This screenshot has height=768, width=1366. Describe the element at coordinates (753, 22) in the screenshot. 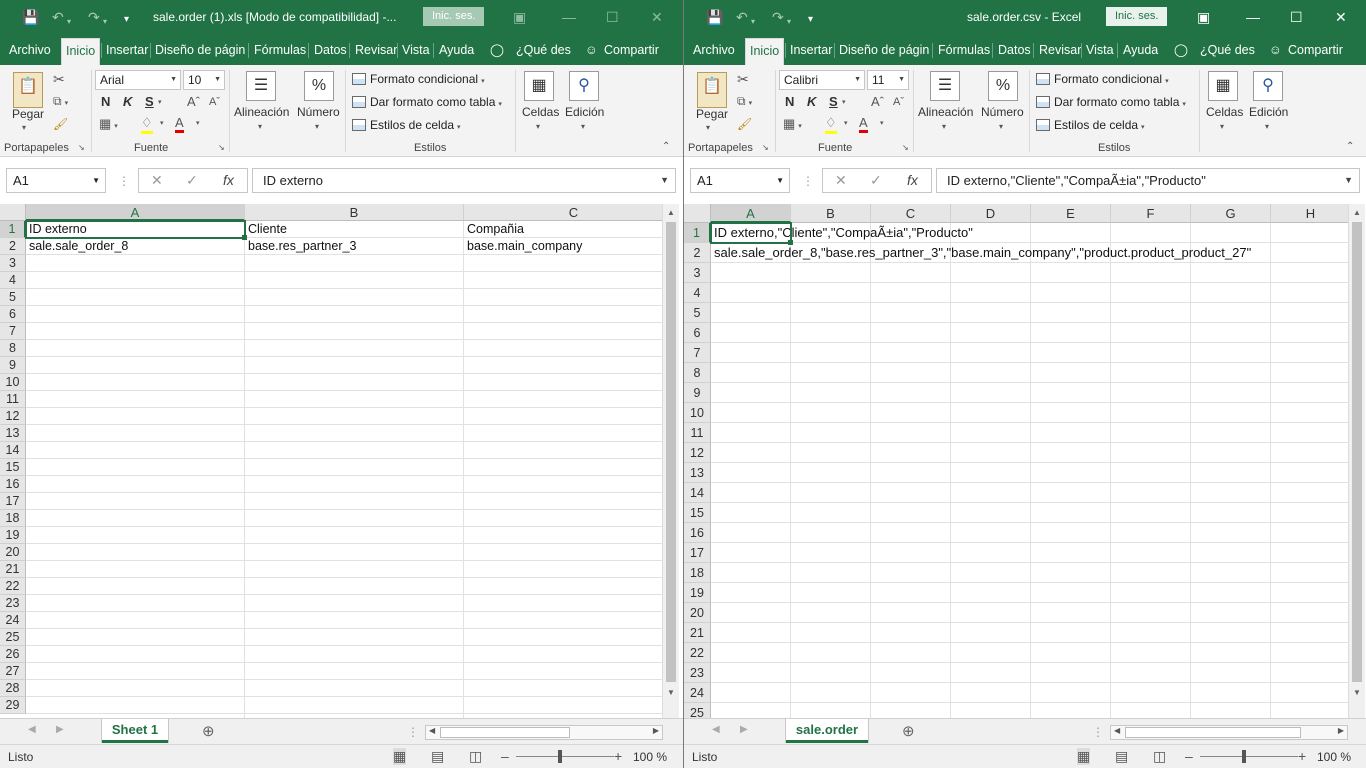

I see `undo-dropdown-icon: ▾` at that location.